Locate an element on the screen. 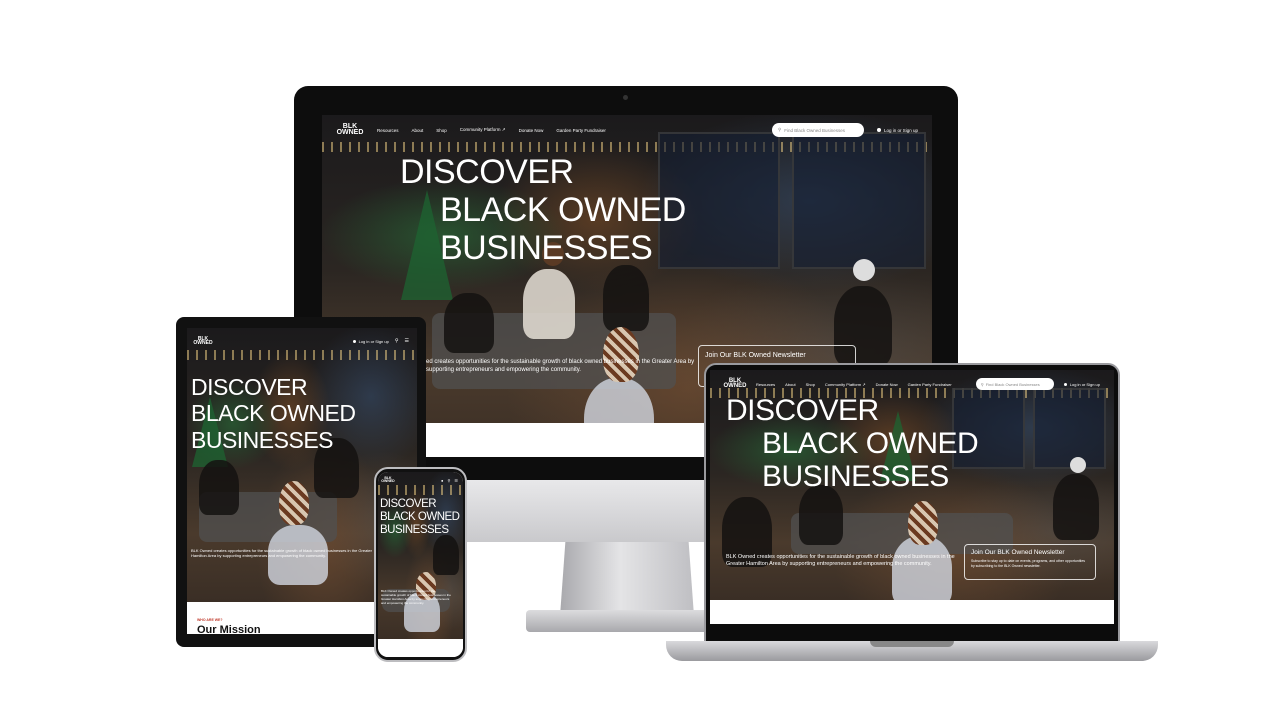 The width and height of the screenshot is (1280, 720). laptop-notch is located at coordinates (912, 644).